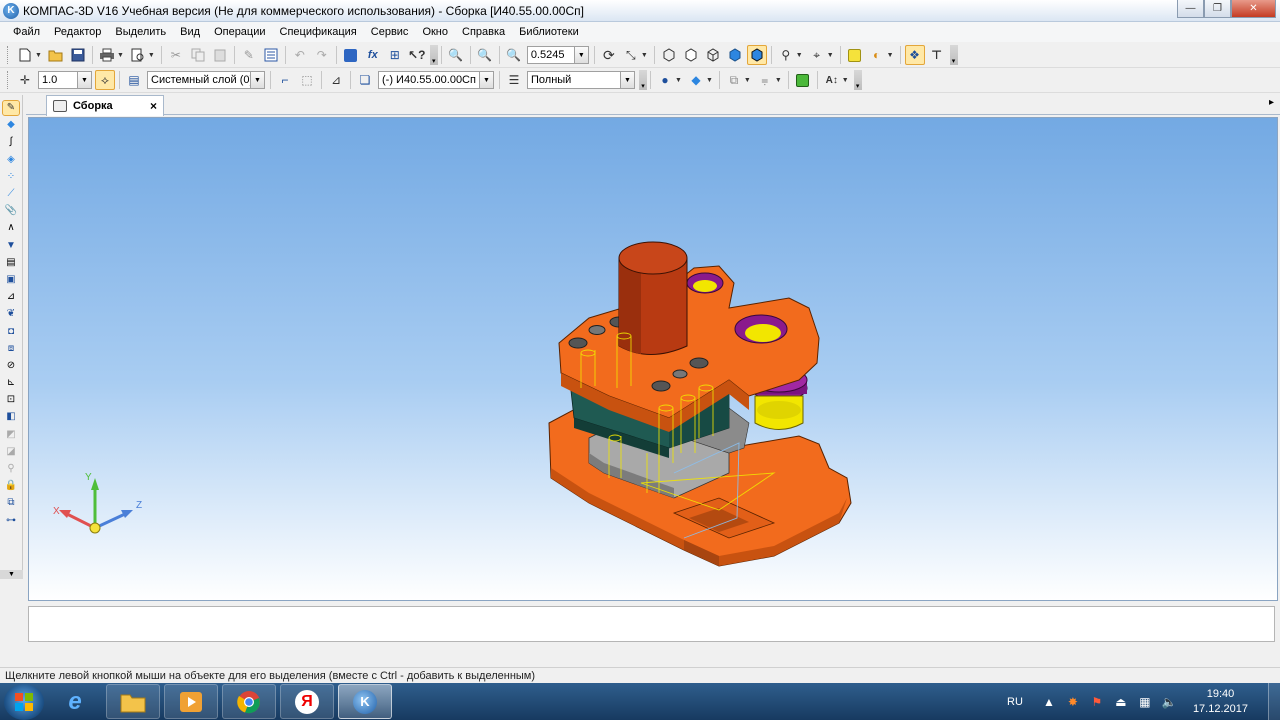 This screenshot has height=720, width=1280. I want to click on start-button, so click(24, 701).